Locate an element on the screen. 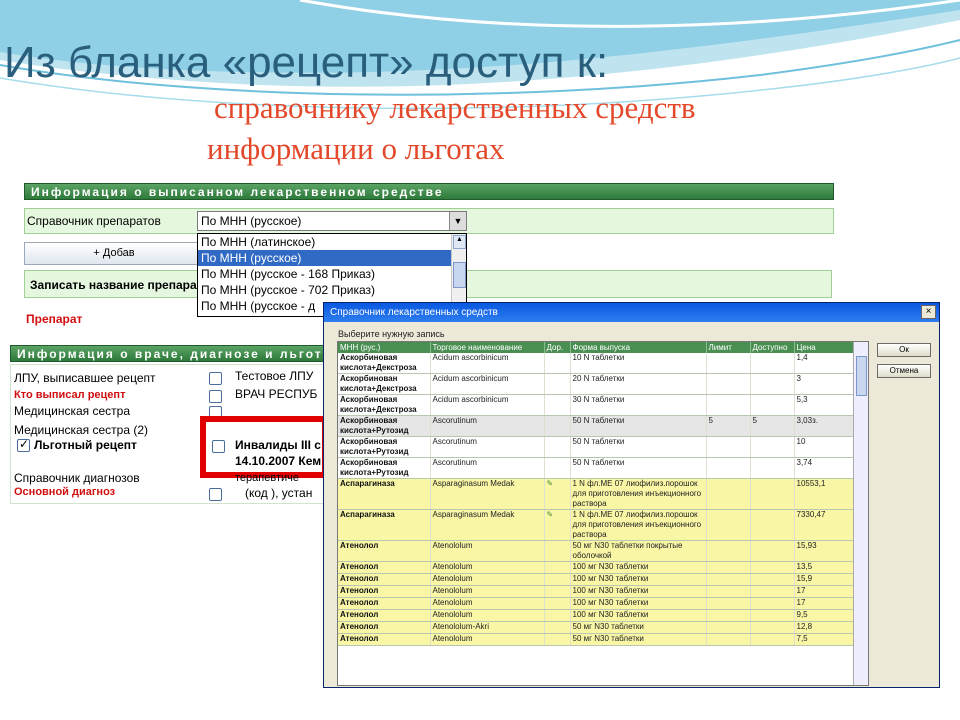  dropdown-option: По МНН (русское - 168 Приказ) is located at coordinates (332, 274).